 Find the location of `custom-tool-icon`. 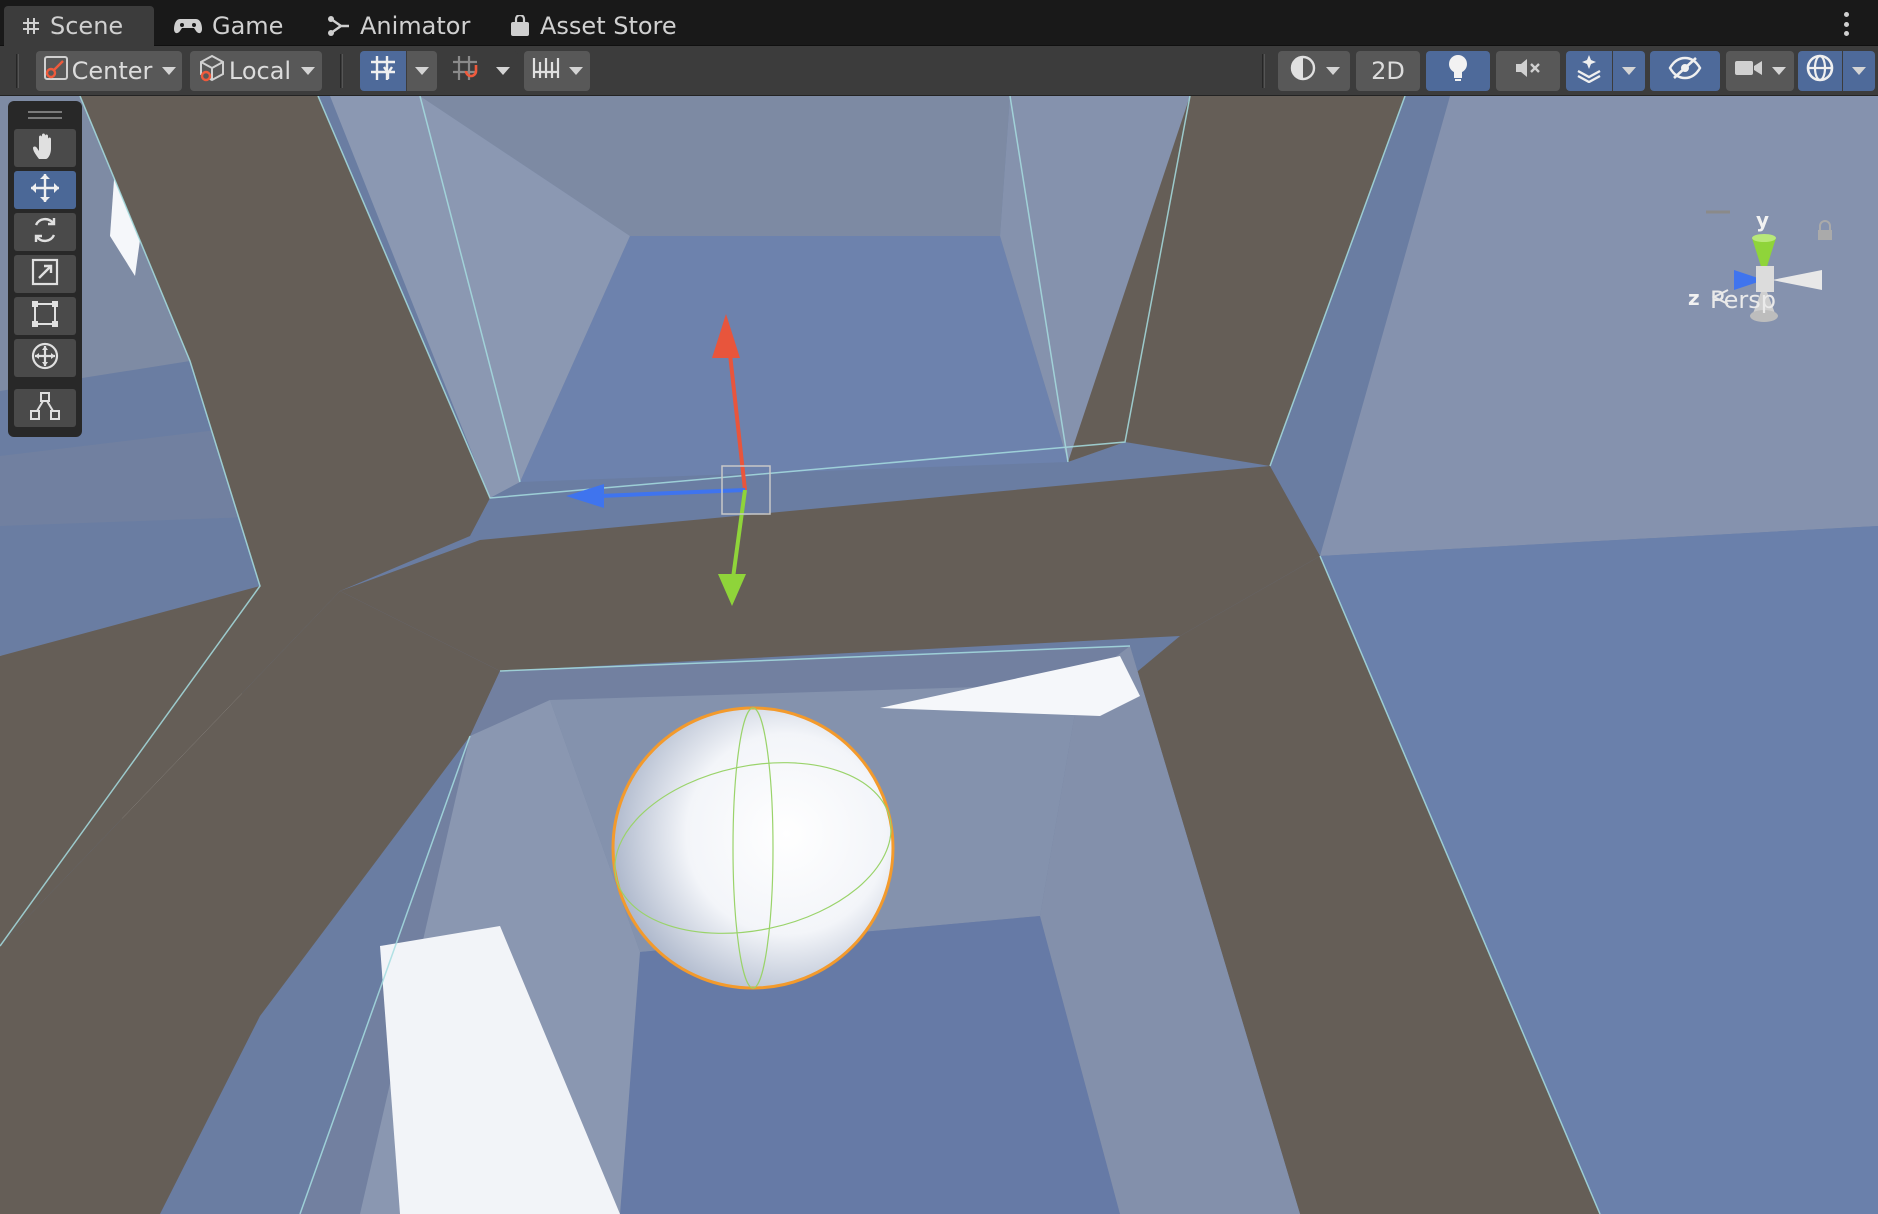

custom-tool-icon is located at coordinates (45, 408).